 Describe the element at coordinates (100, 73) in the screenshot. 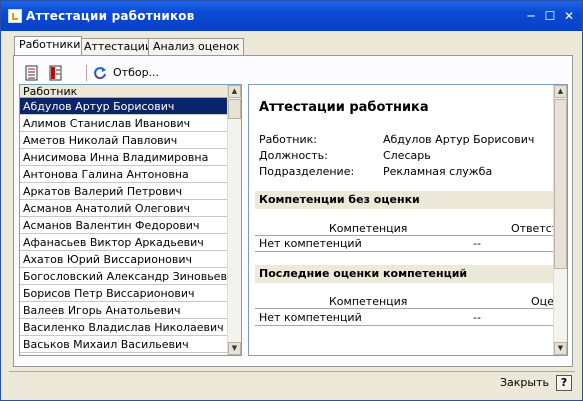

I see `refresh-icon` at that location.